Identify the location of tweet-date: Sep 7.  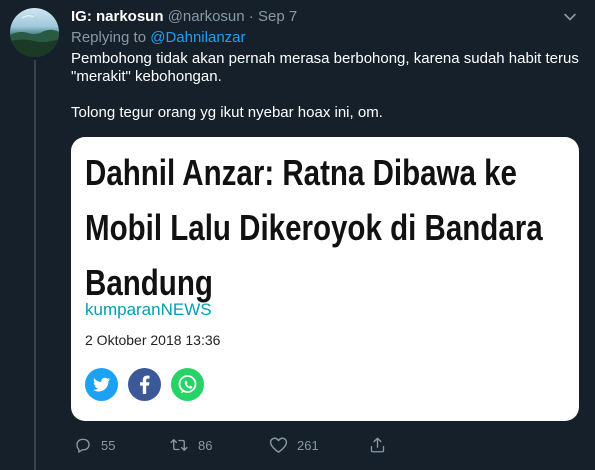
(277, 16).